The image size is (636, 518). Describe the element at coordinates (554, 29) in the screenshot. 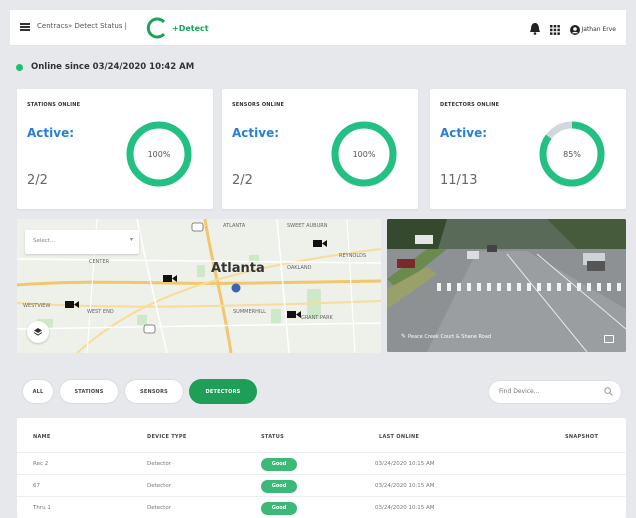

I see `apps-grid-icon` at that location.